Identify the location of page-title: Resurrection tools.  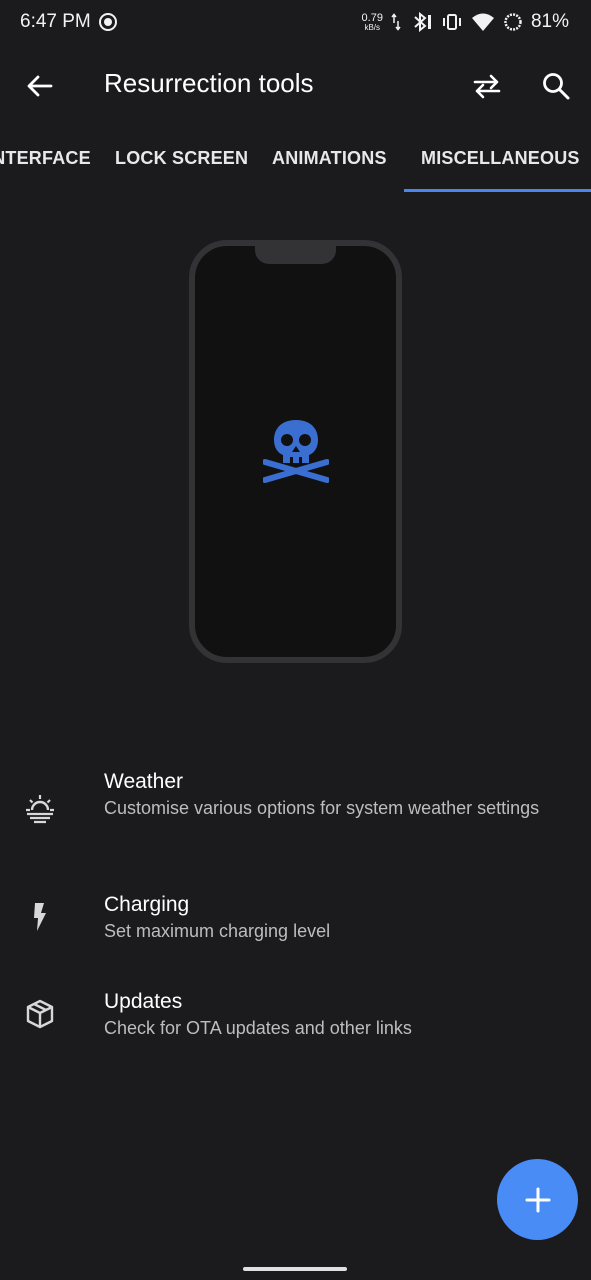
(209, 83).